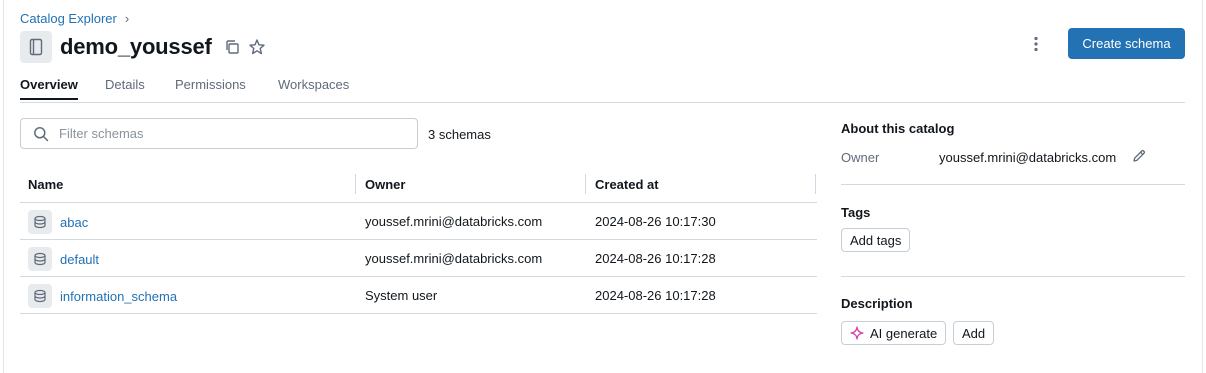  I want to click on column-header-created-at: Created at, so click(627, 184).